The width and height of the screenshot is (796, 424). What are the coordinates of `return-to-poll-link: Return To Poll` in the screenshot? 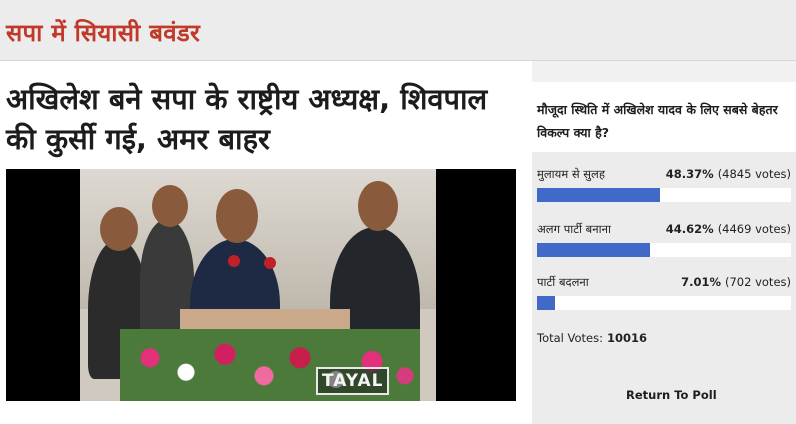 It's located at (671, 395).